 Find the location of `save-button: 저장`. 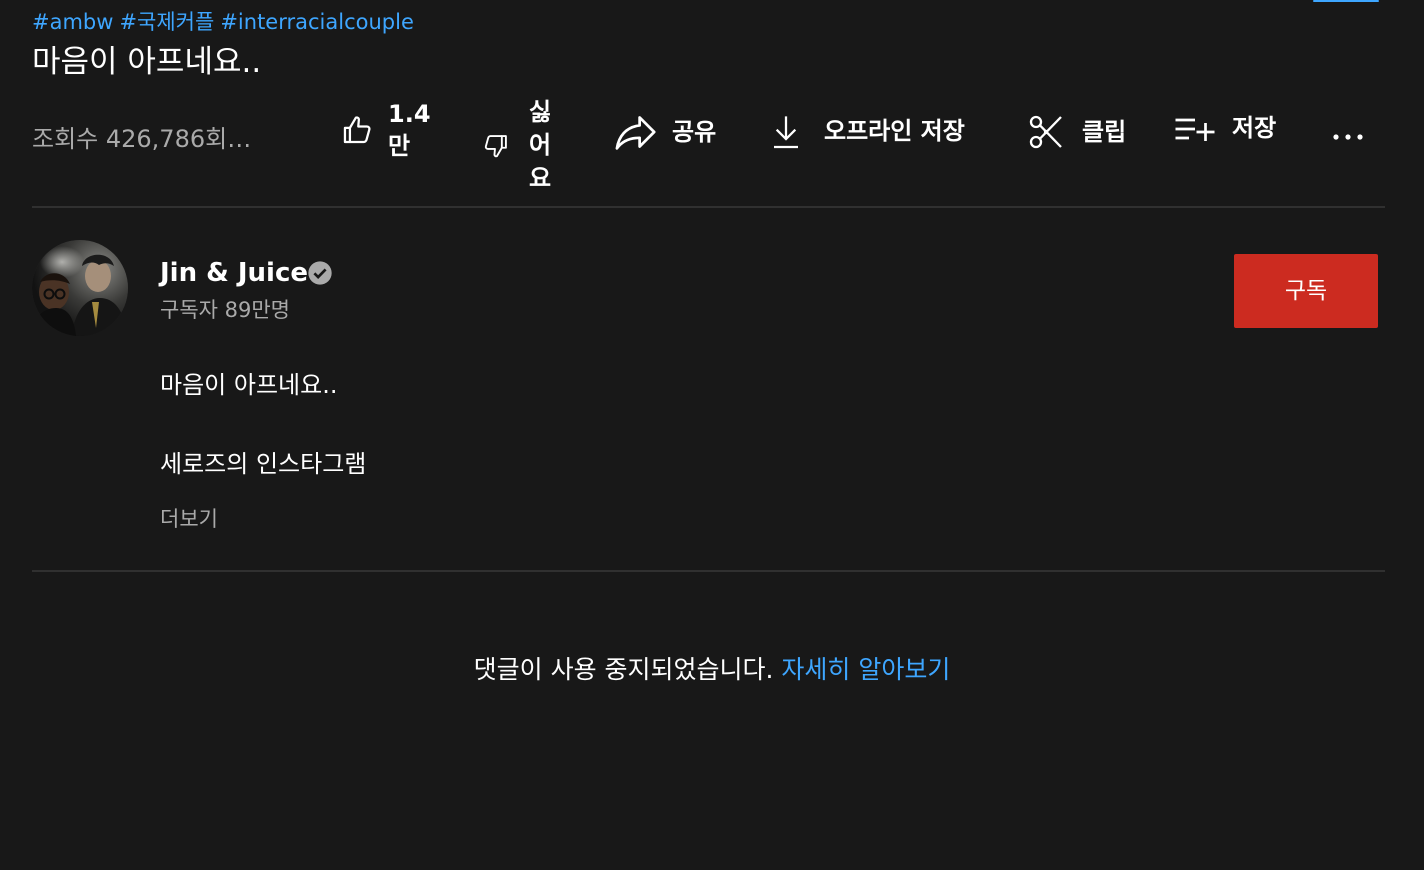

save-button: 저장 is located at coordinates (1225, 128).